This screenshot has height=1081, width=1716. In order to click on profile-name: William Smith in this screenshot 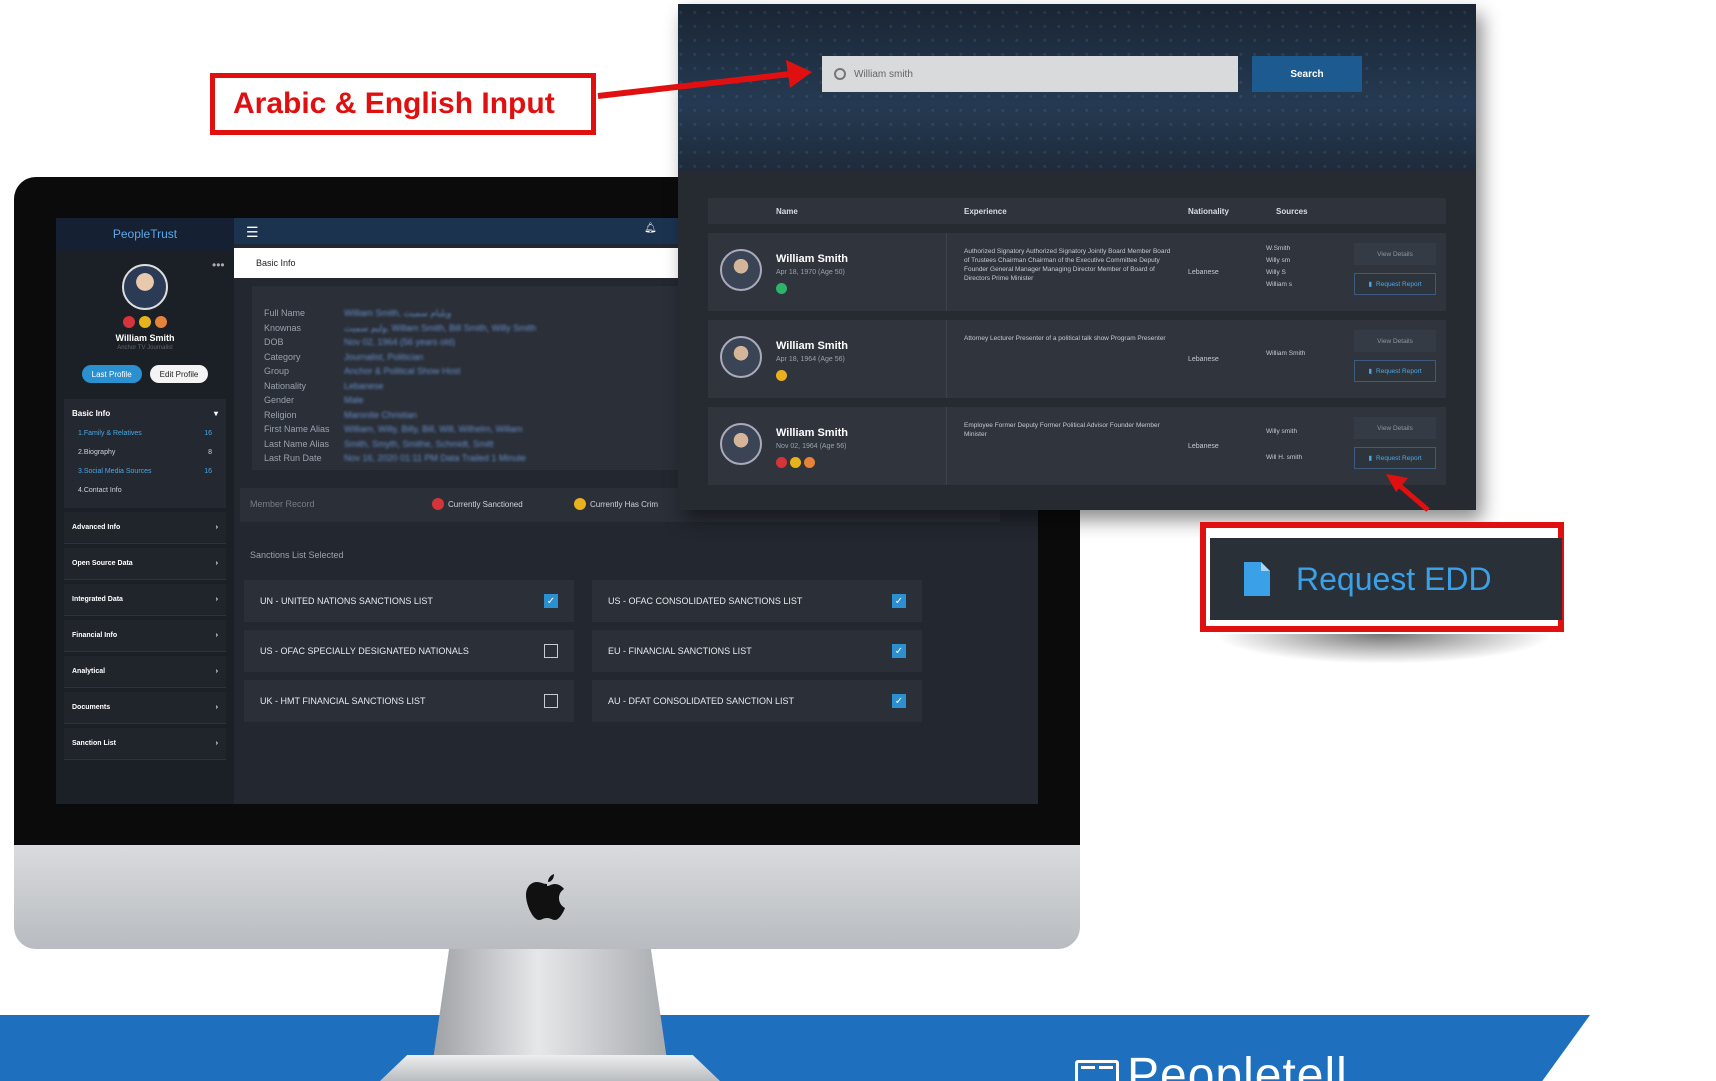, I will do `click(145, 338)`.